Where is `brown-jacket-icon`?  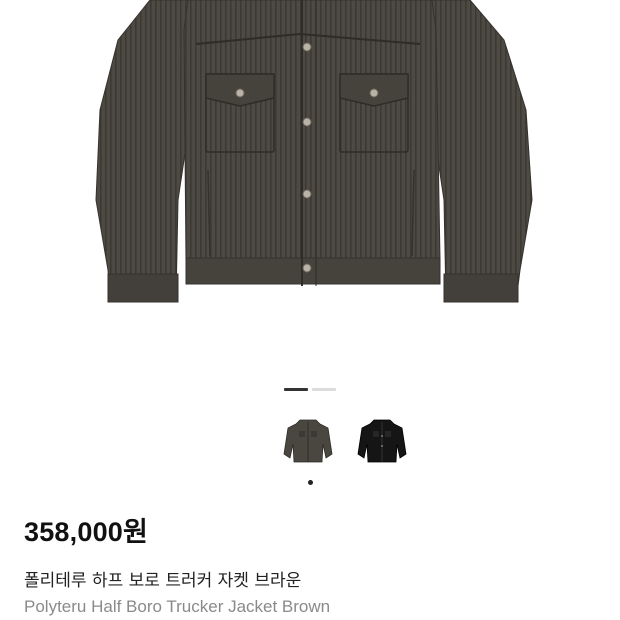 brown-jacket-icon is located at coordinates (308, 441).